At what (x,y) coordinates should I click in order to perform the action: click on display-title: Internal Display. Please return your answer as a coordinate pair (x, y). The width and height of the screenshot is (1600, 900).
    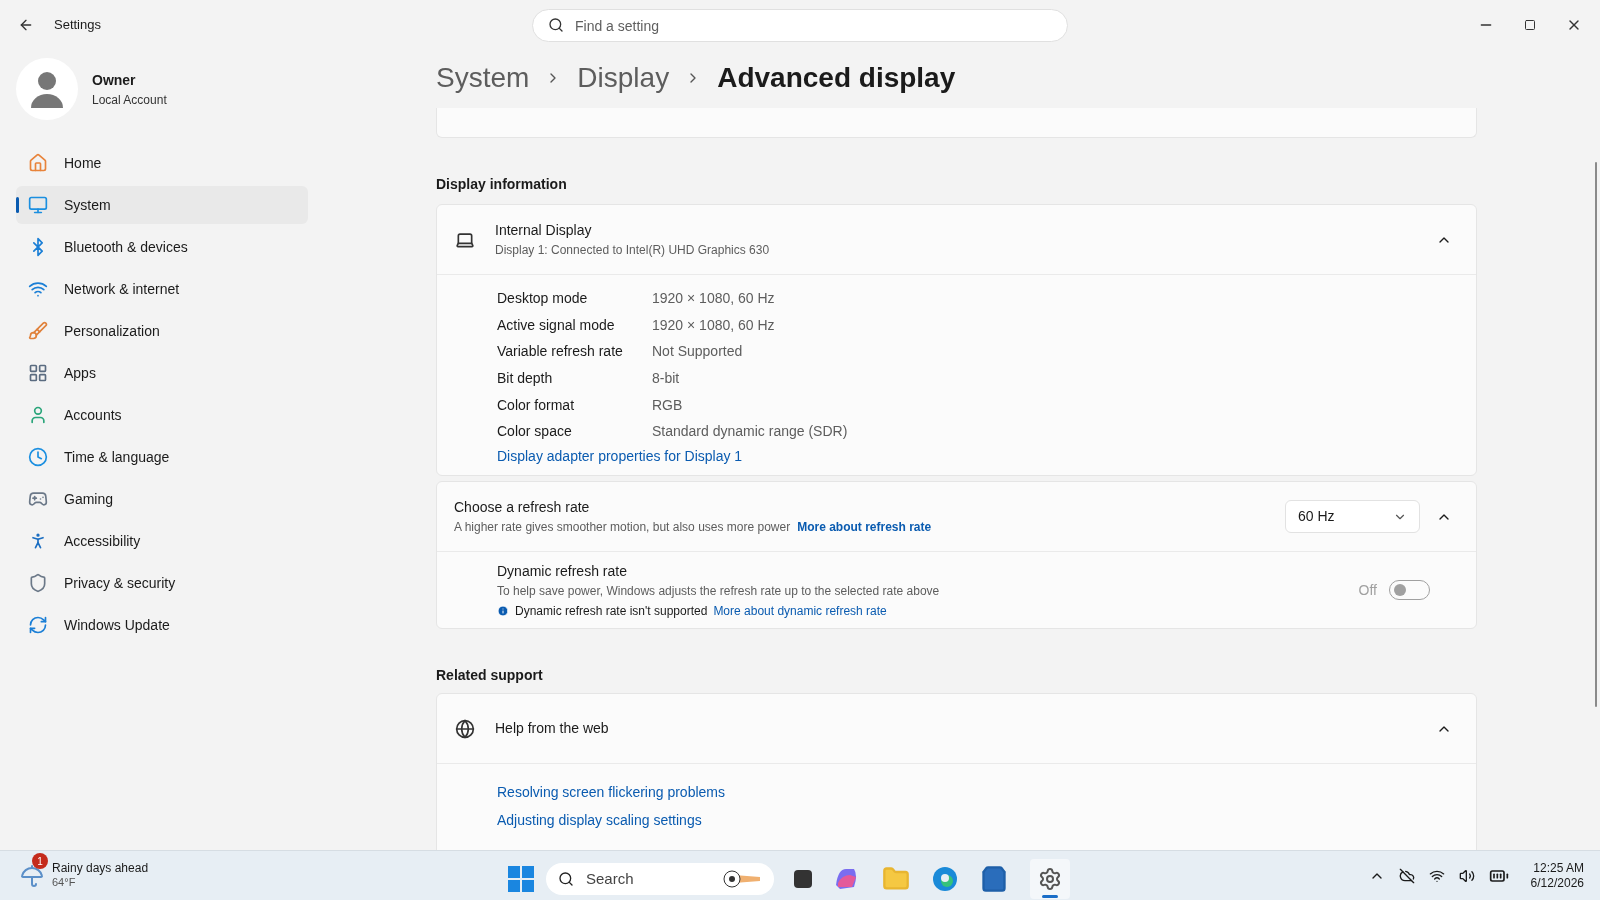
    Looking at the image, I should click on (544, 230).